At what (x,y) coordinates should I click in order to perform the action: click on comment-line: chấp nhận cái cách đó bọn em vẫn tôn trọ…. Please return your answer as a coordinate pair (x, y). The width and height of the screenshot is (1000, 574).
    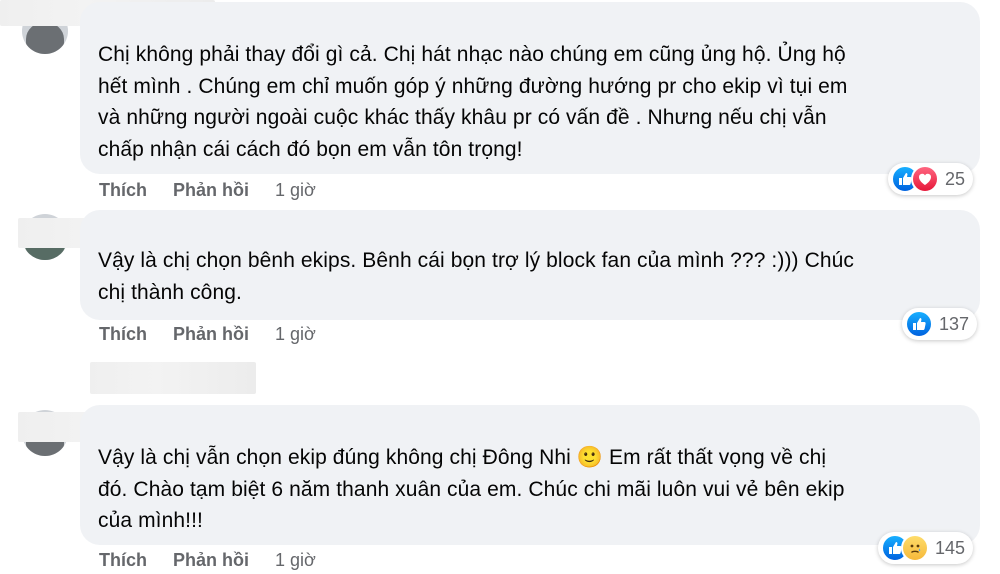
    Looking at the image, I should click on (310, 149).